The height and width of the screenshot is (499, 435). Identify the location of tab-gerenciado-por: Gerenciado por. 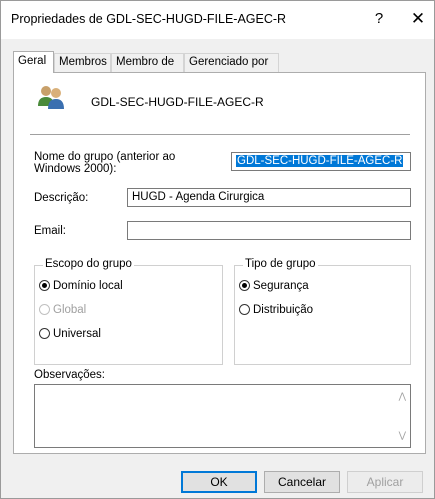
(231, 62).